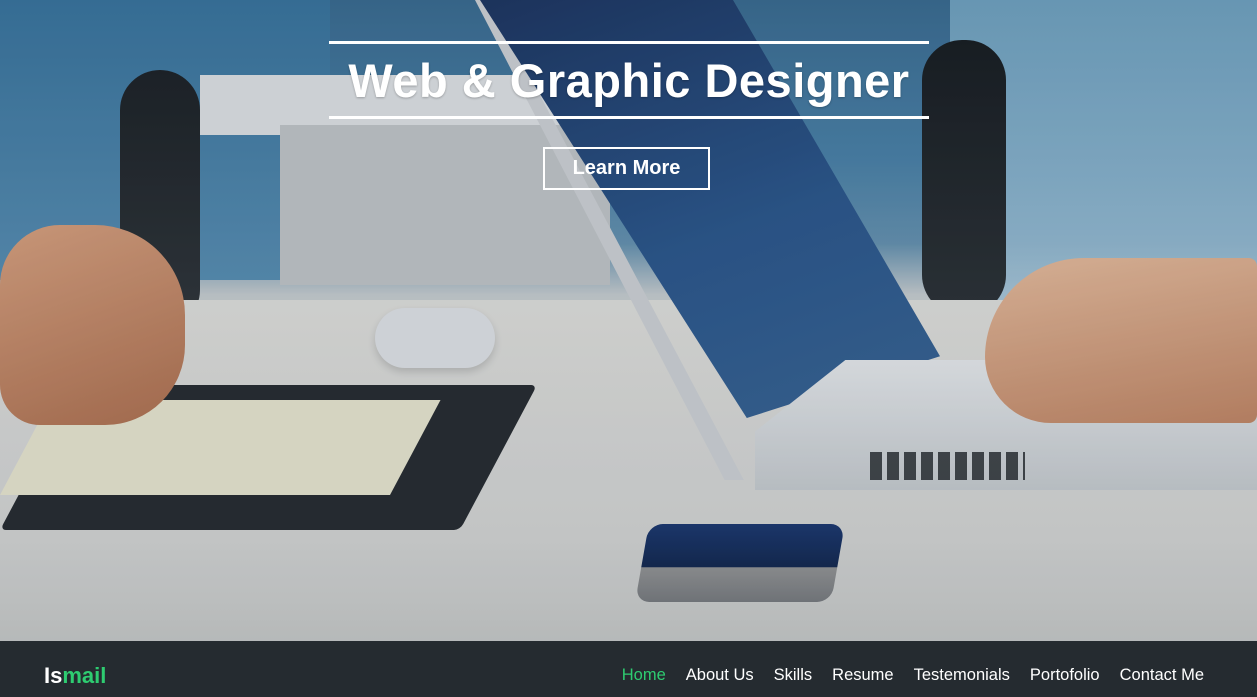 This screenshot has width=1257, height=697. I want to click on nav-item-portfolio: Portofolio, so click(1065, 675).